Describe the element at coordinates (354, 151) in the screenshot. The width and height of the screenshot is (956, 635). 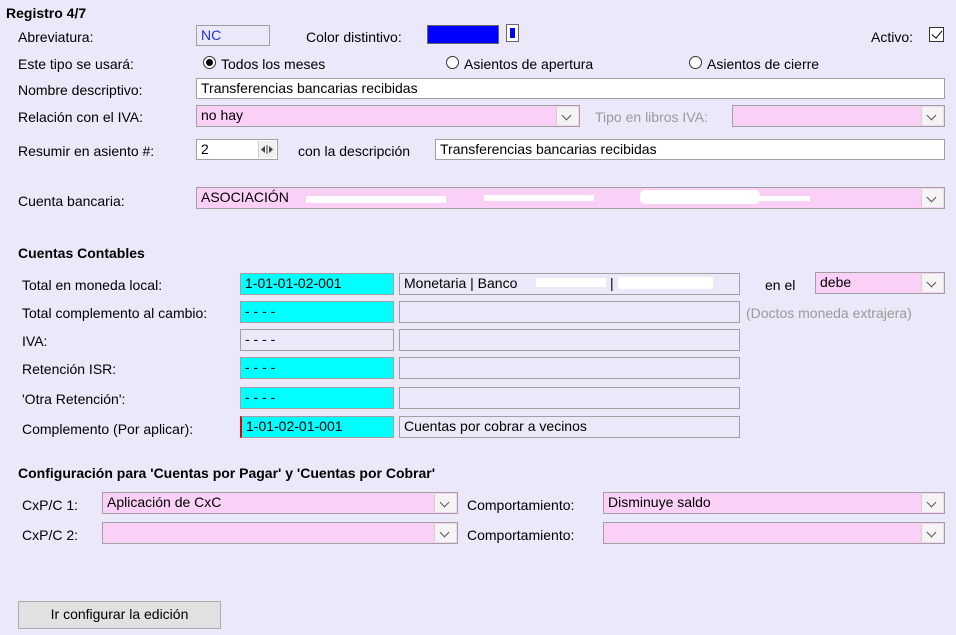
I see `descripcion-label: con la descripción` at that location.